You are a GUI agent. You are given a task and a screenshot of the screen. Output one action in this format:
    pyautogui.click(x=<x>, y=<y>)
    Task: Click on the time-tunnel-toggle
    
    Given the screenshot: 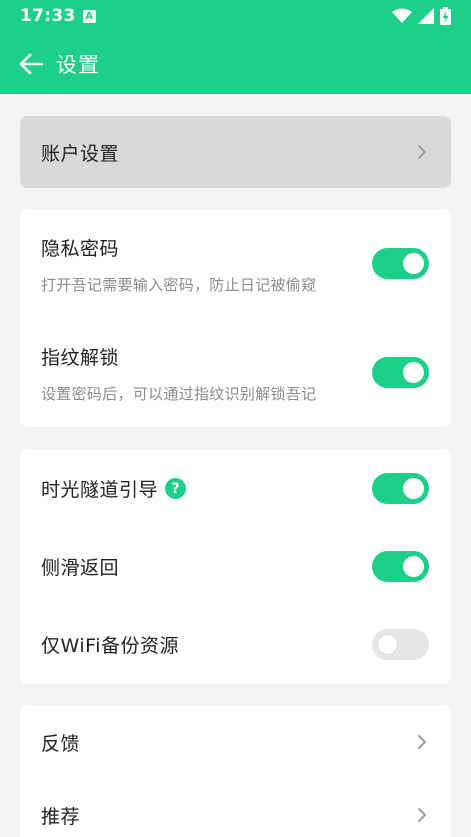 What is the action you would take?
    pyautogui.click(x=400, y=488)
    